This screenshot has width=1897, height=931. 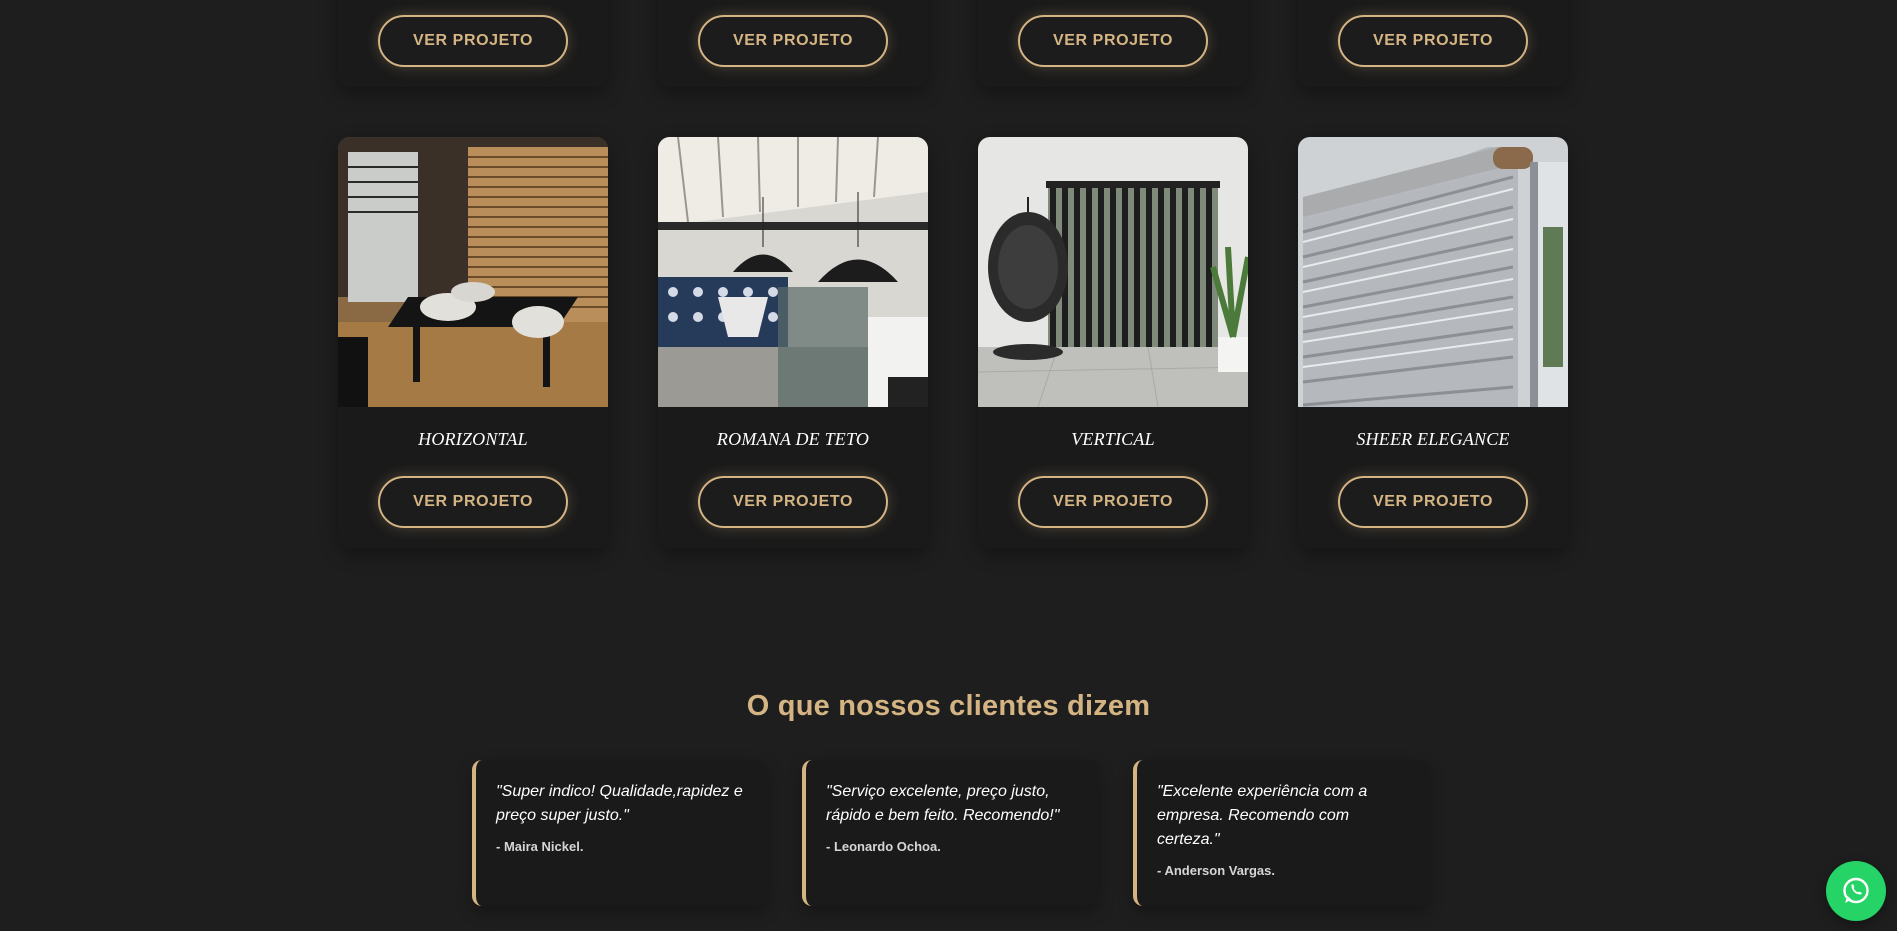 I want to click on project-title: SHEER ELEGANCE, so click(x=1433, y=439).